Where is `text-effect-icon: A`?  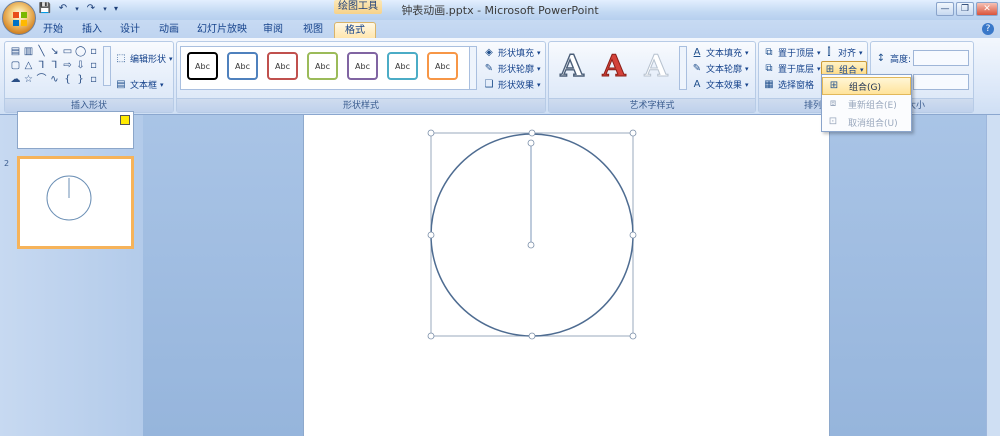
text-effect-icon: A is located at coordinates (697, 84).